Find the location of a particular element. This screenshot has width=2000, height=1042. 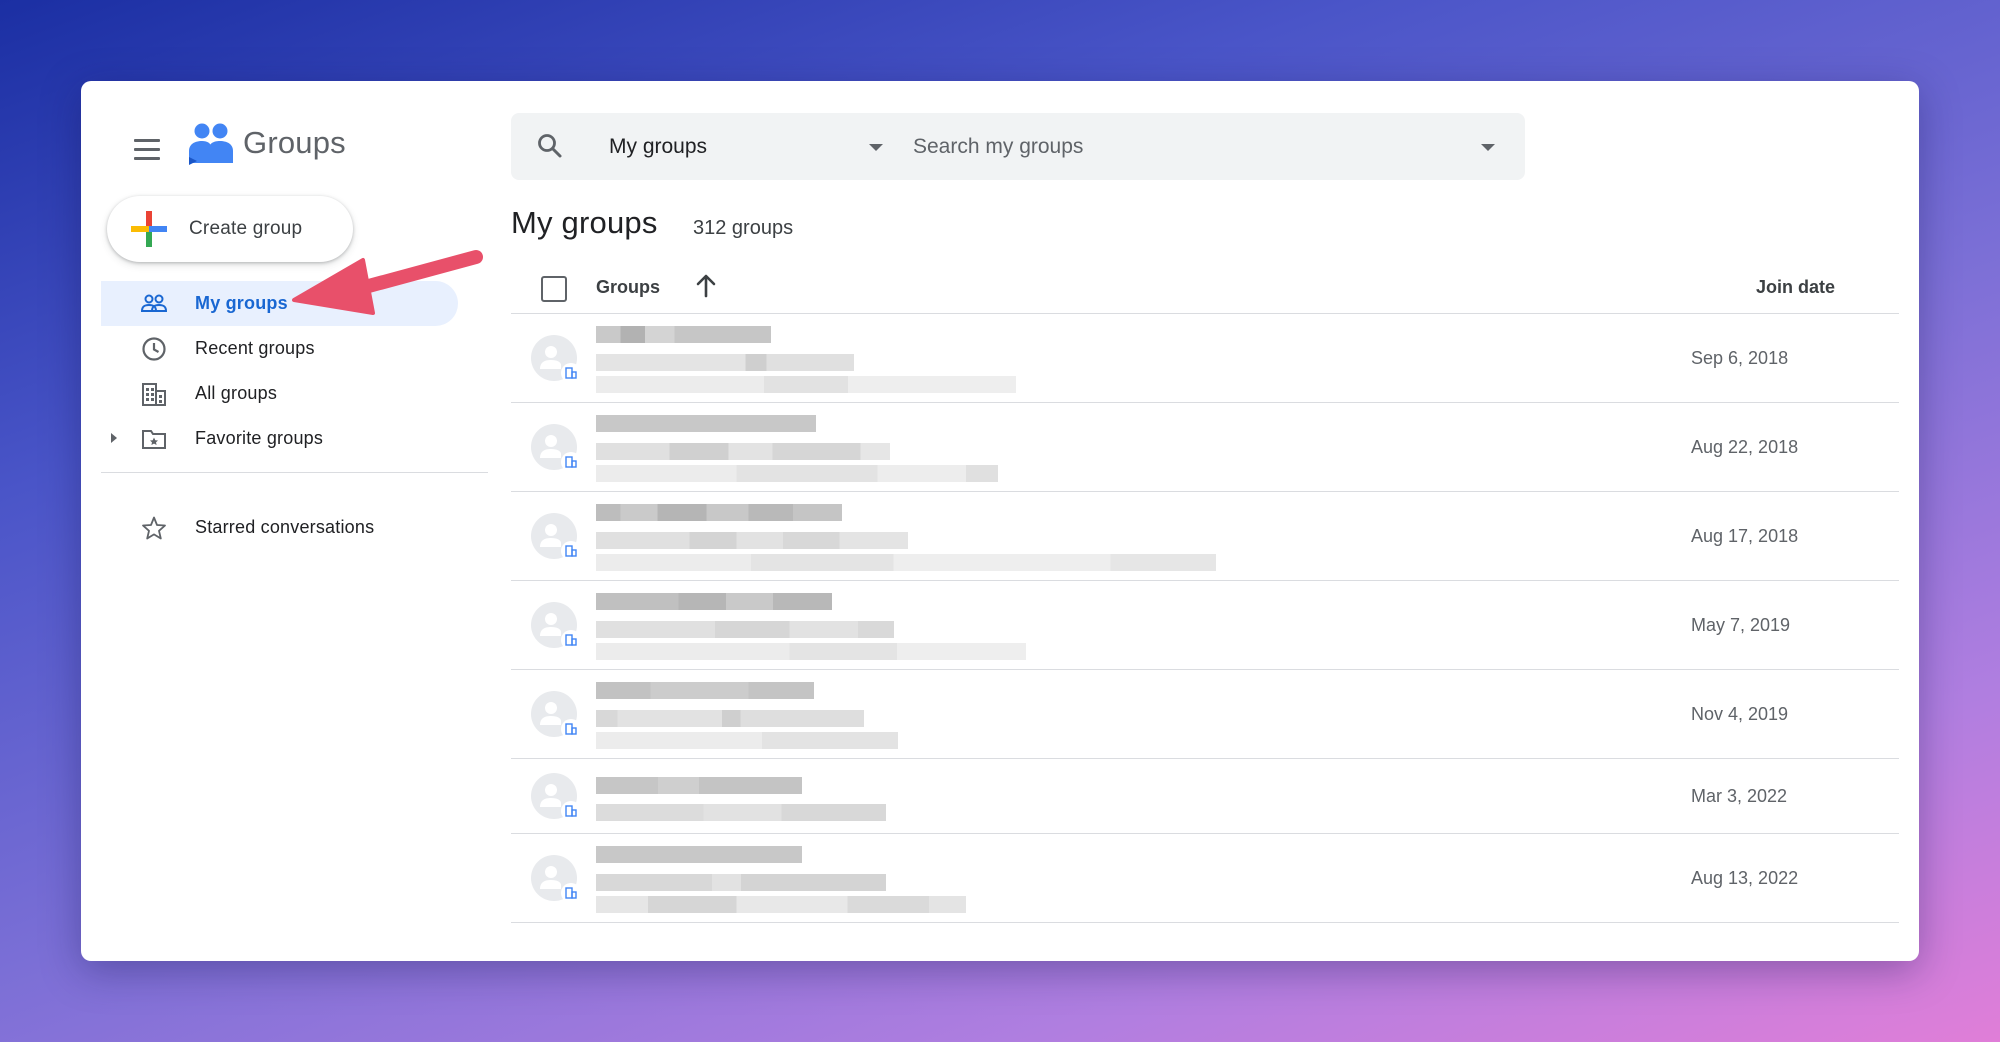

search-icon is located at coordinates (550, 146).